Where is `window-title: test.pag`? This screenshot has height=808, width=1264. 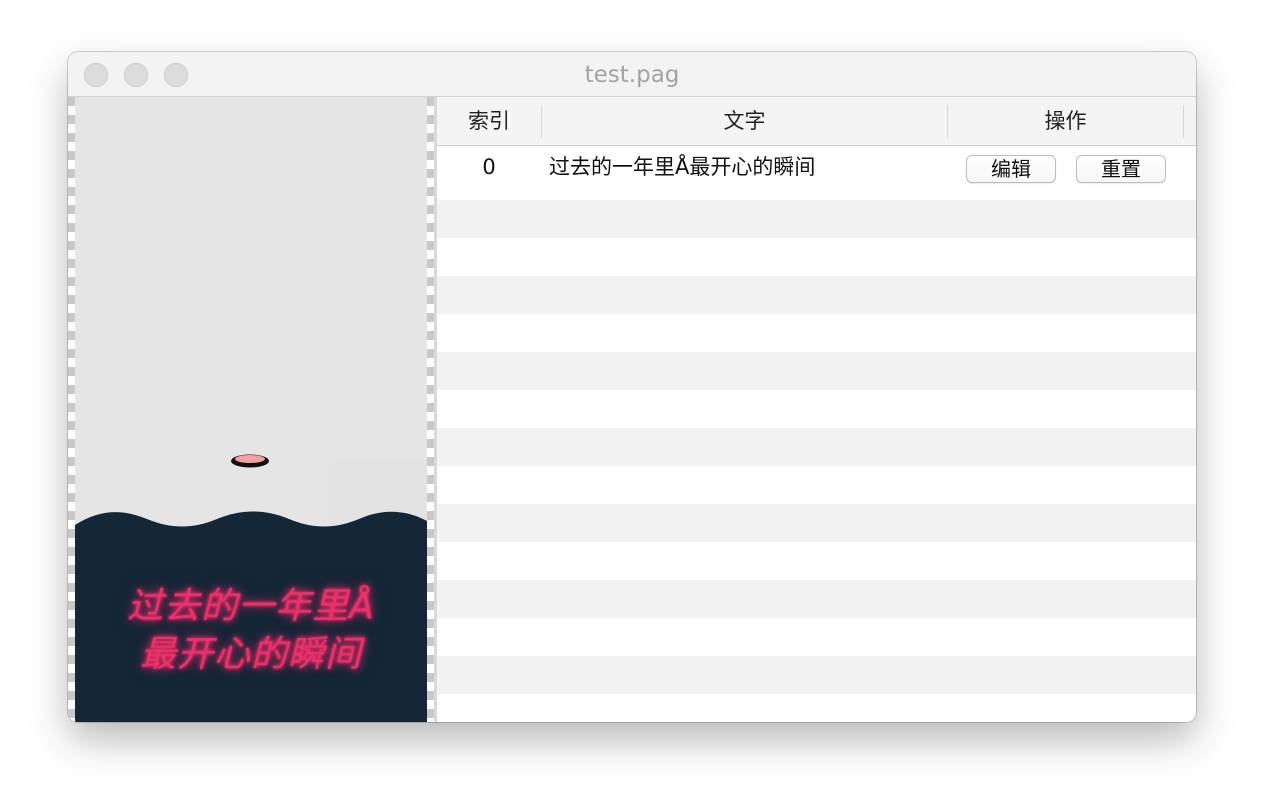
window-title: test.pag is located at coordinates (632, 75).